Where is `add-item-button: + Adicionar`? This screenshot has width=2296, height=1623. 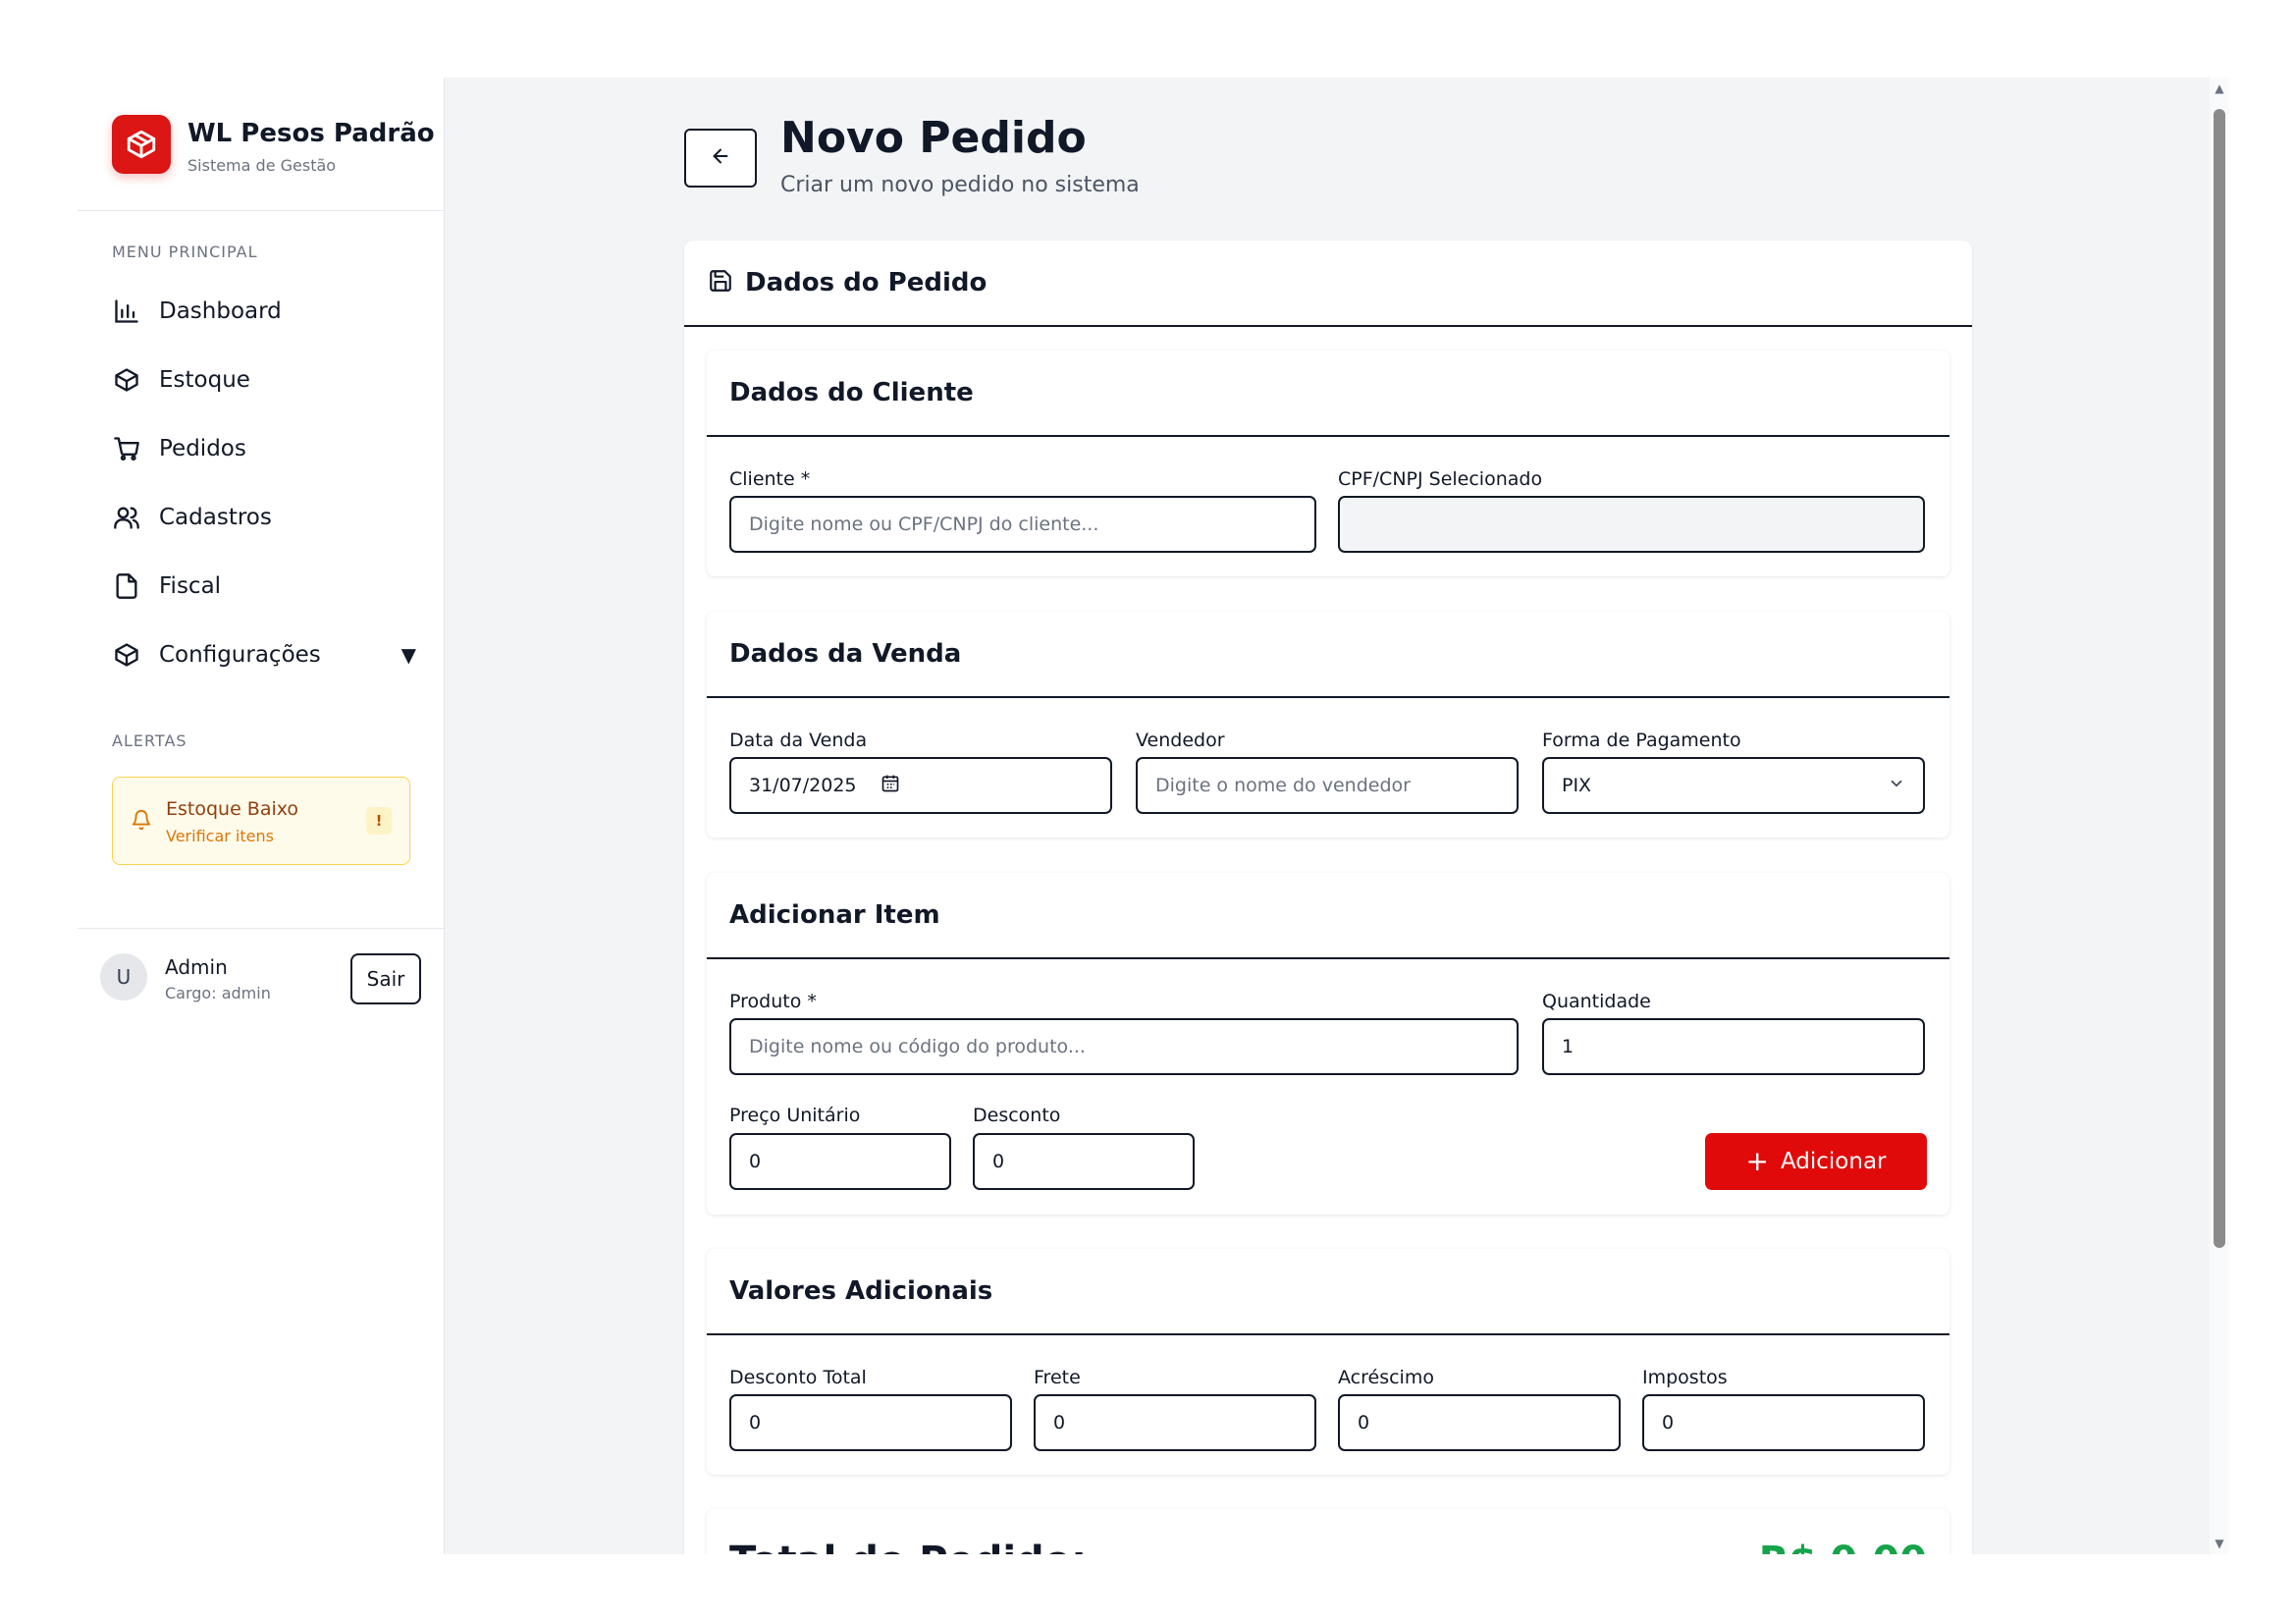
add-item-button: + Adicionar is located at coordinates (1816, 1161).